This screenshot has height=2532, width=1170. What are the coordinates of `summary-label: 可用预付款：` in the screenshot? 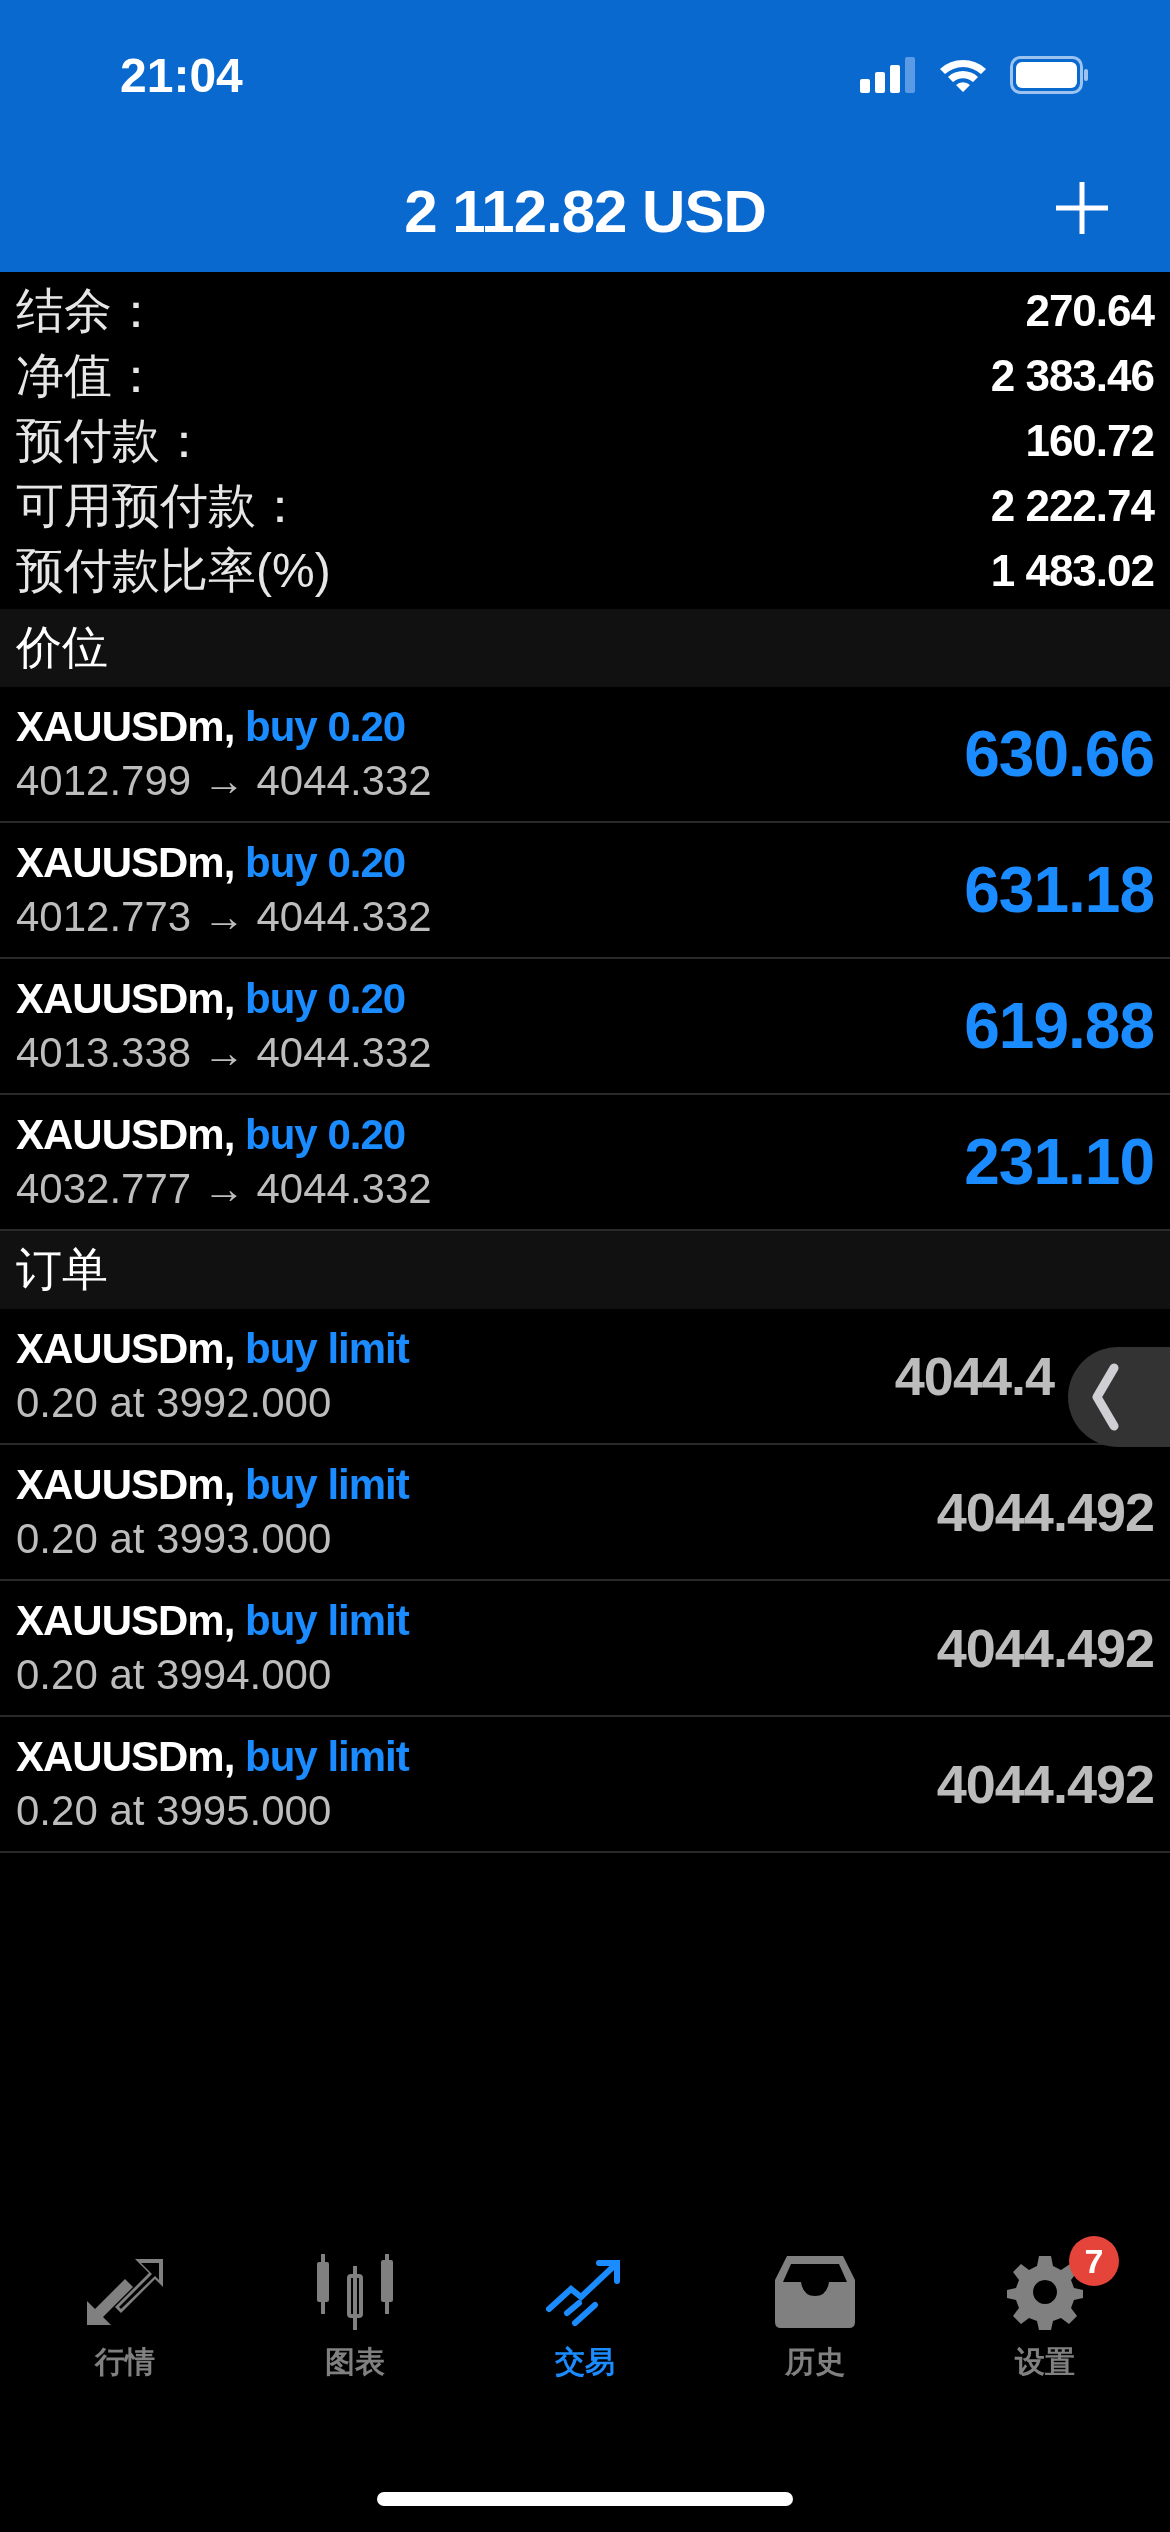 It's located at (160, 505).